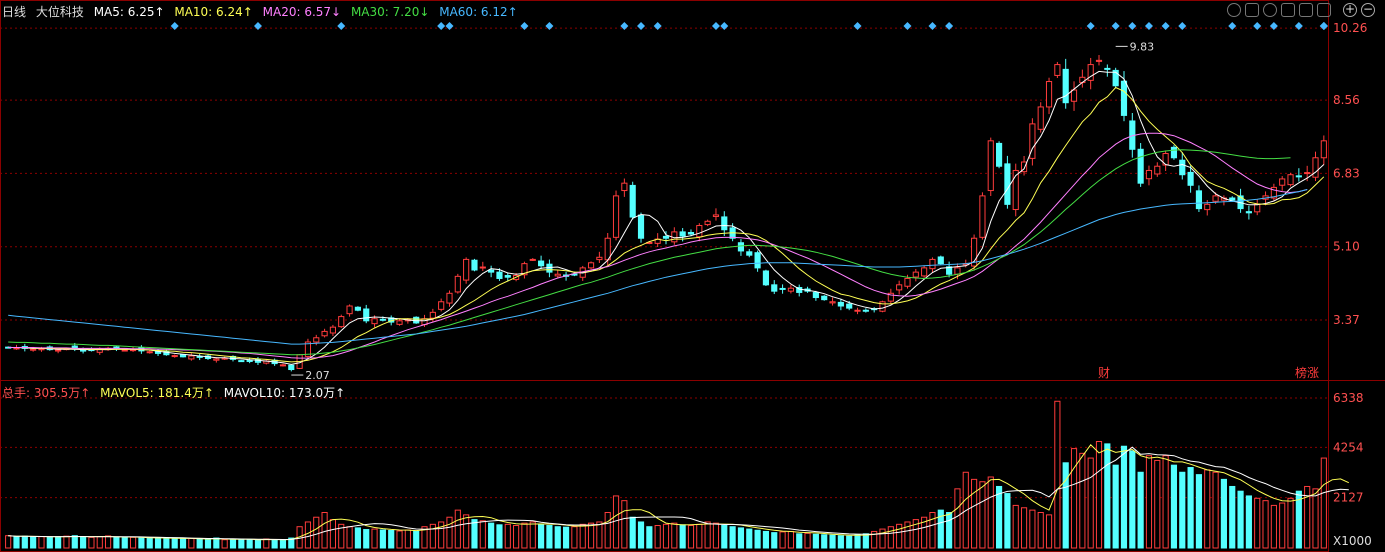 The image size is (1385, 552). What do you see at coordinates (1252, 10) in the screenshot?
I see `pen-icon` at bounding box center [1252, 10].